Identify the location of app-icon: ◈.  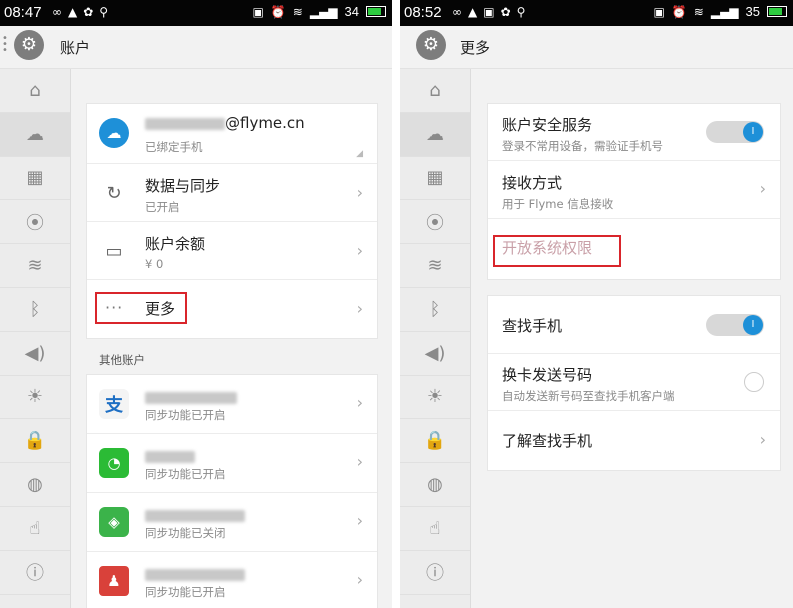
(114, 522).